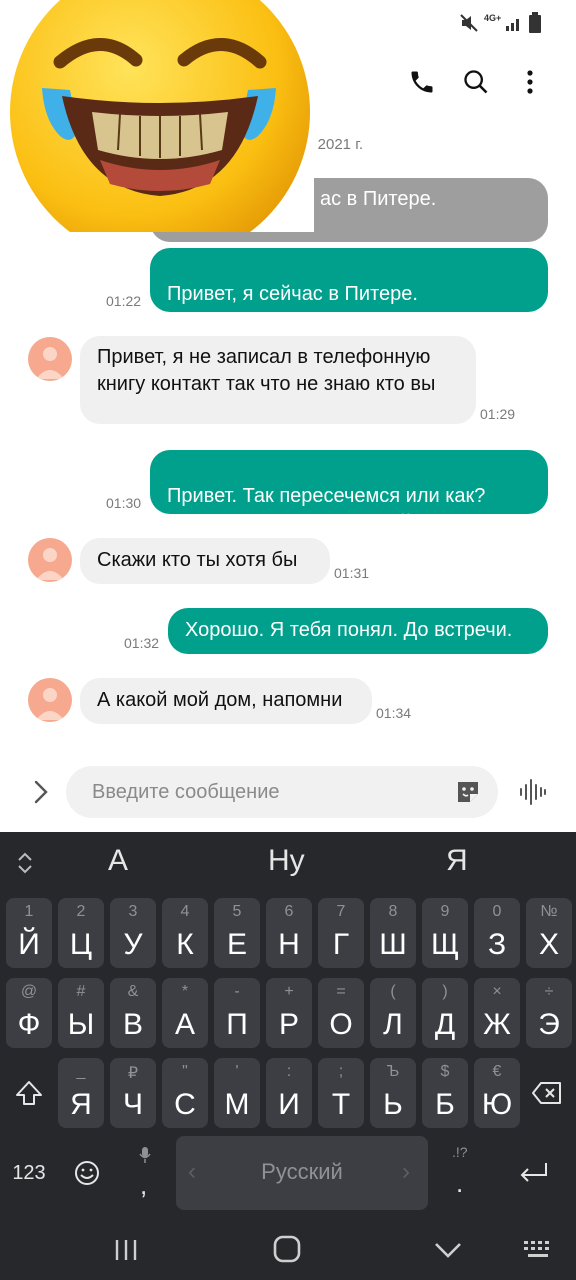 The image size is (576, 1280). Describe the element at coordinates (133, 1073) in the screenshot. I see `key-alt-label: ₽` at that location.